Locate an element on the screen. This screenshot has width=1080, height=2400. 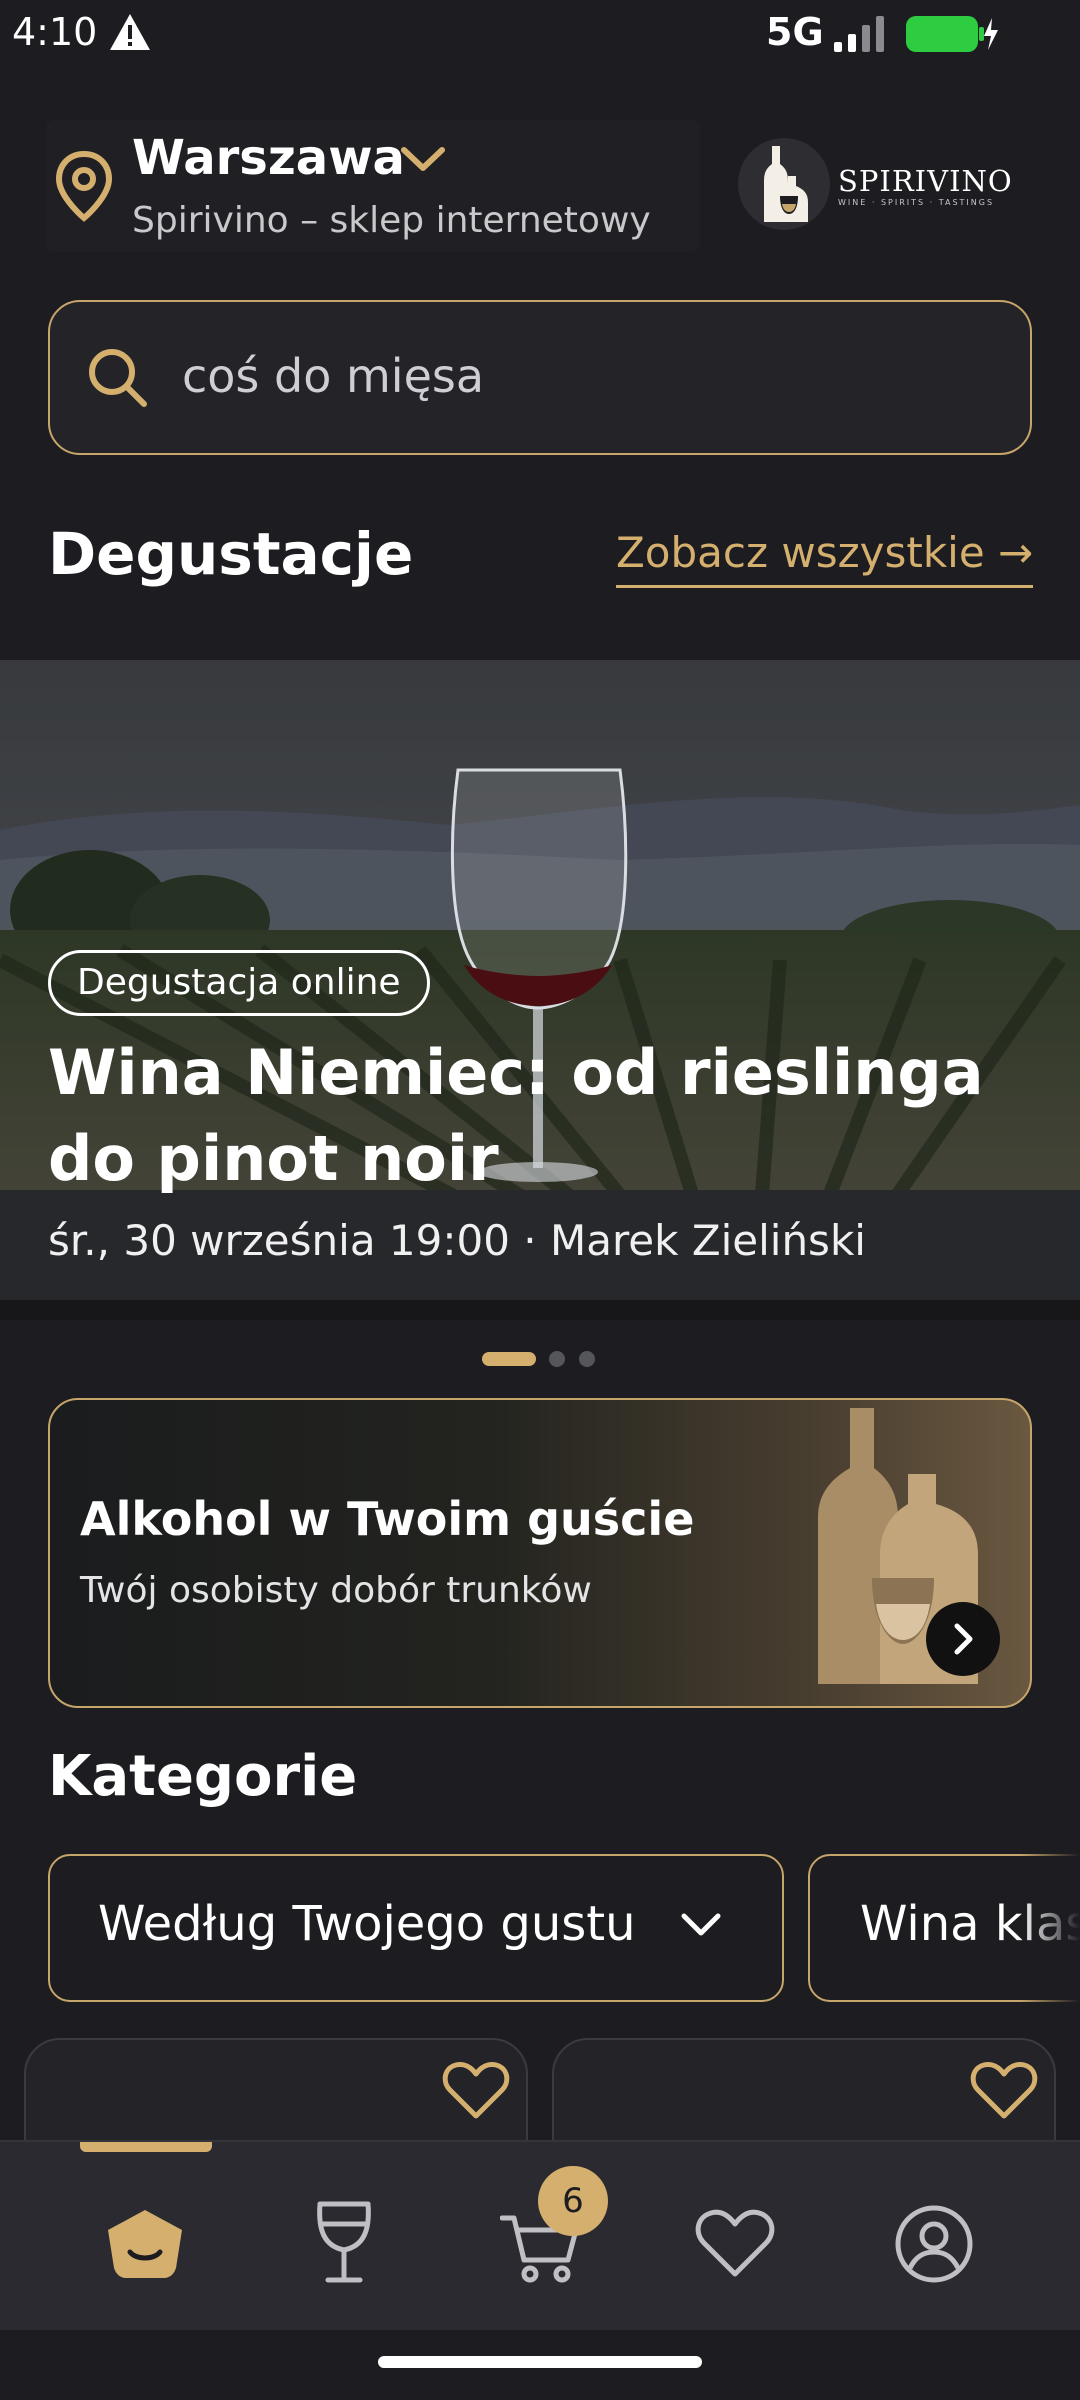
warning-icon is located at coordinates (130, 32).